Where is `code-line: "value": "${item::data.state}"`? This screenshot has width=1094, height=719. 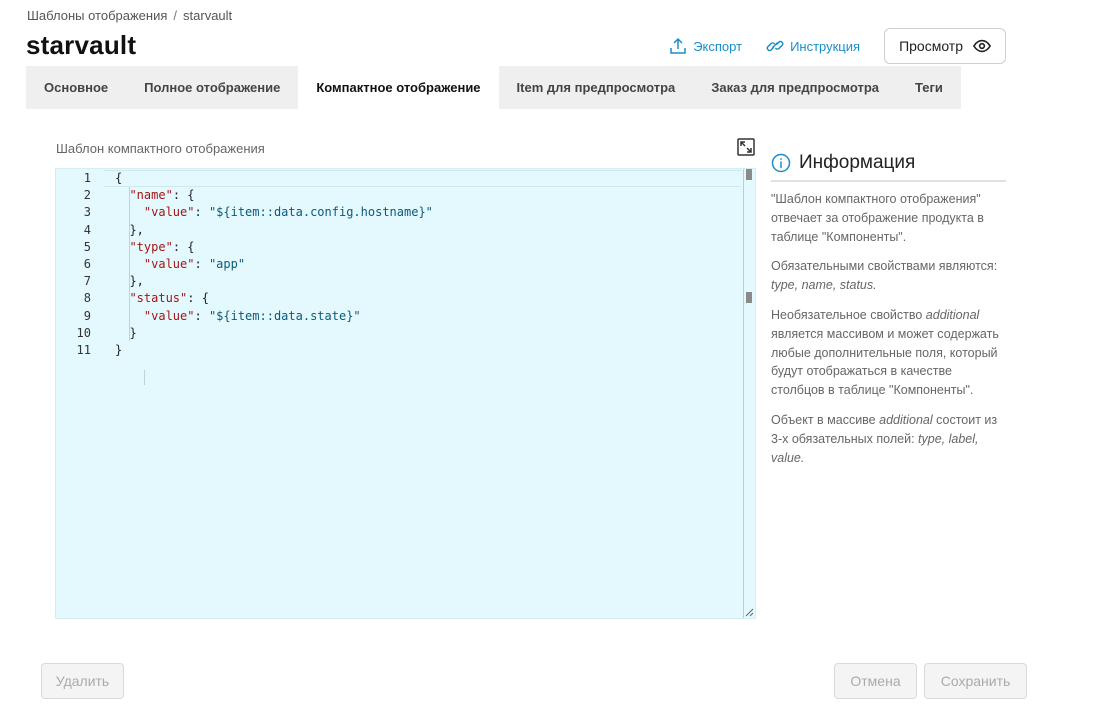 code-line: "value": "${item::data.state}" is located at coordinates (428, 316).